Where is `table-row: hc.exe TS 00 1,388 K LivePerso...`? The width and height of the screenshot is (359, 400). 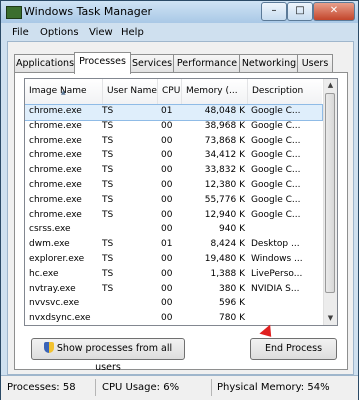 table-row: hc.exe TS 00 1,388 K LivePerso... is located at coordinates (173, 275).